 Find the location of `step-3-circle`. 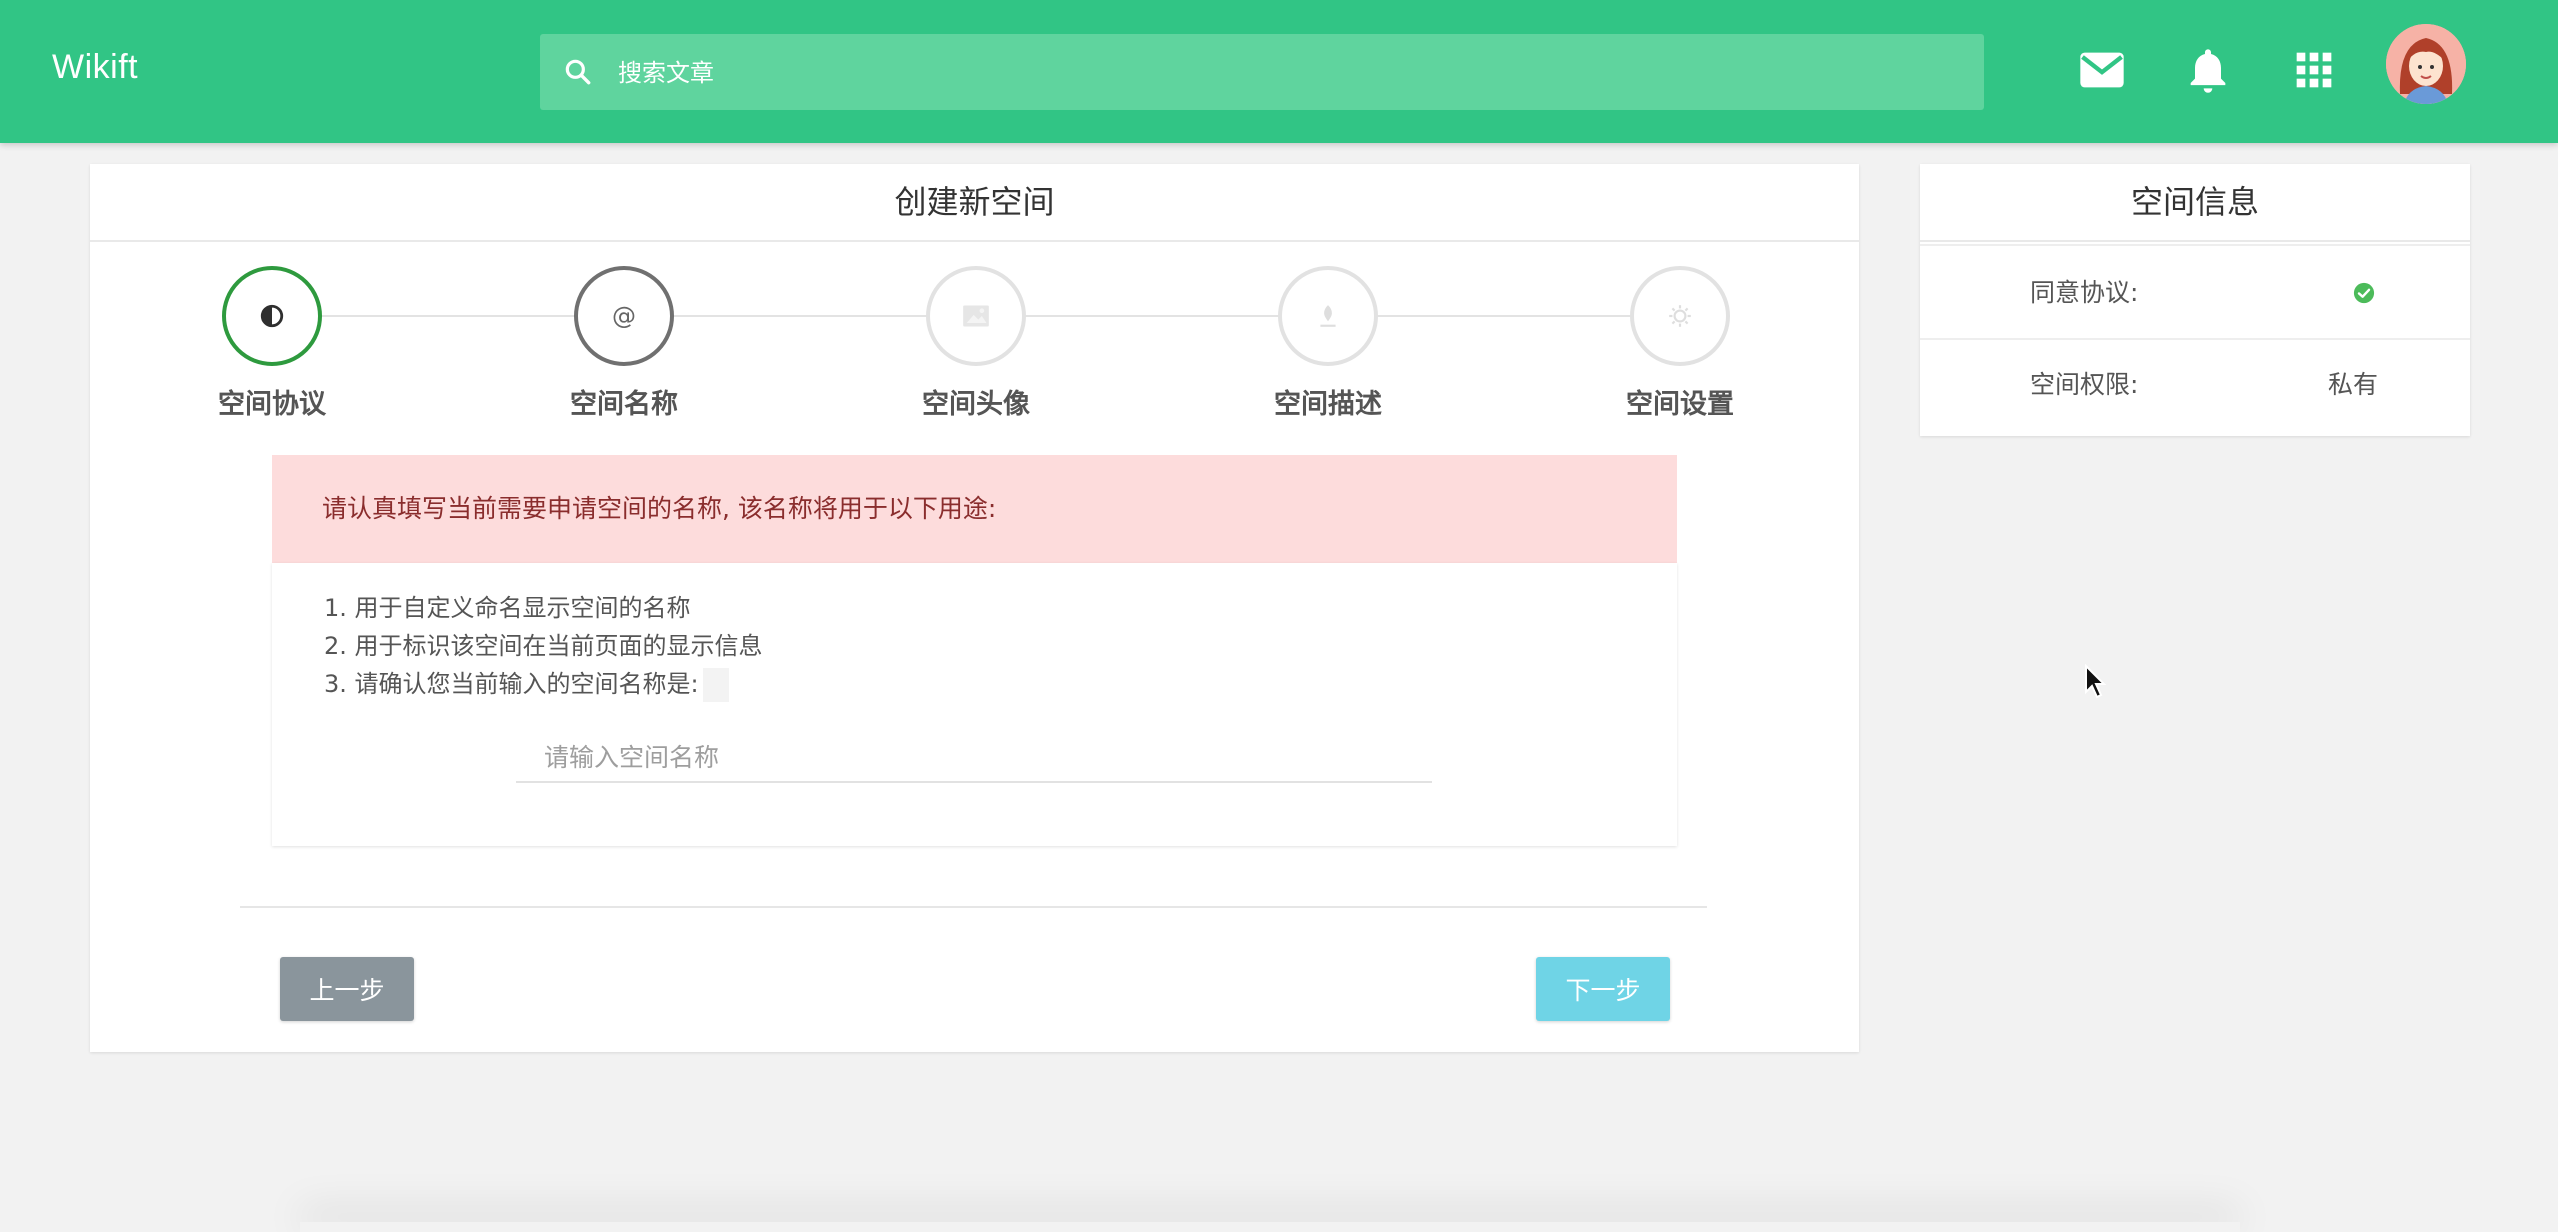

step-3-circle is located at coordinates (976, 316).